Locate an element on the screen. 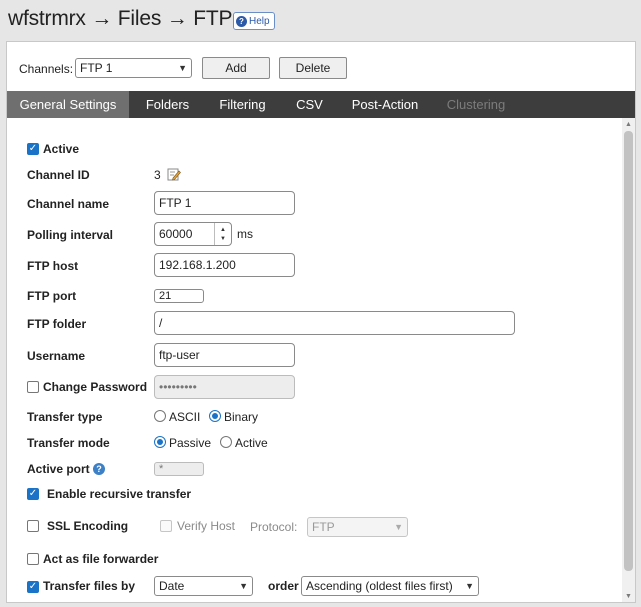 This screenshot has width=641, height=607. transfer-by-select: Date ▼ is located at coordinates (203, 586).